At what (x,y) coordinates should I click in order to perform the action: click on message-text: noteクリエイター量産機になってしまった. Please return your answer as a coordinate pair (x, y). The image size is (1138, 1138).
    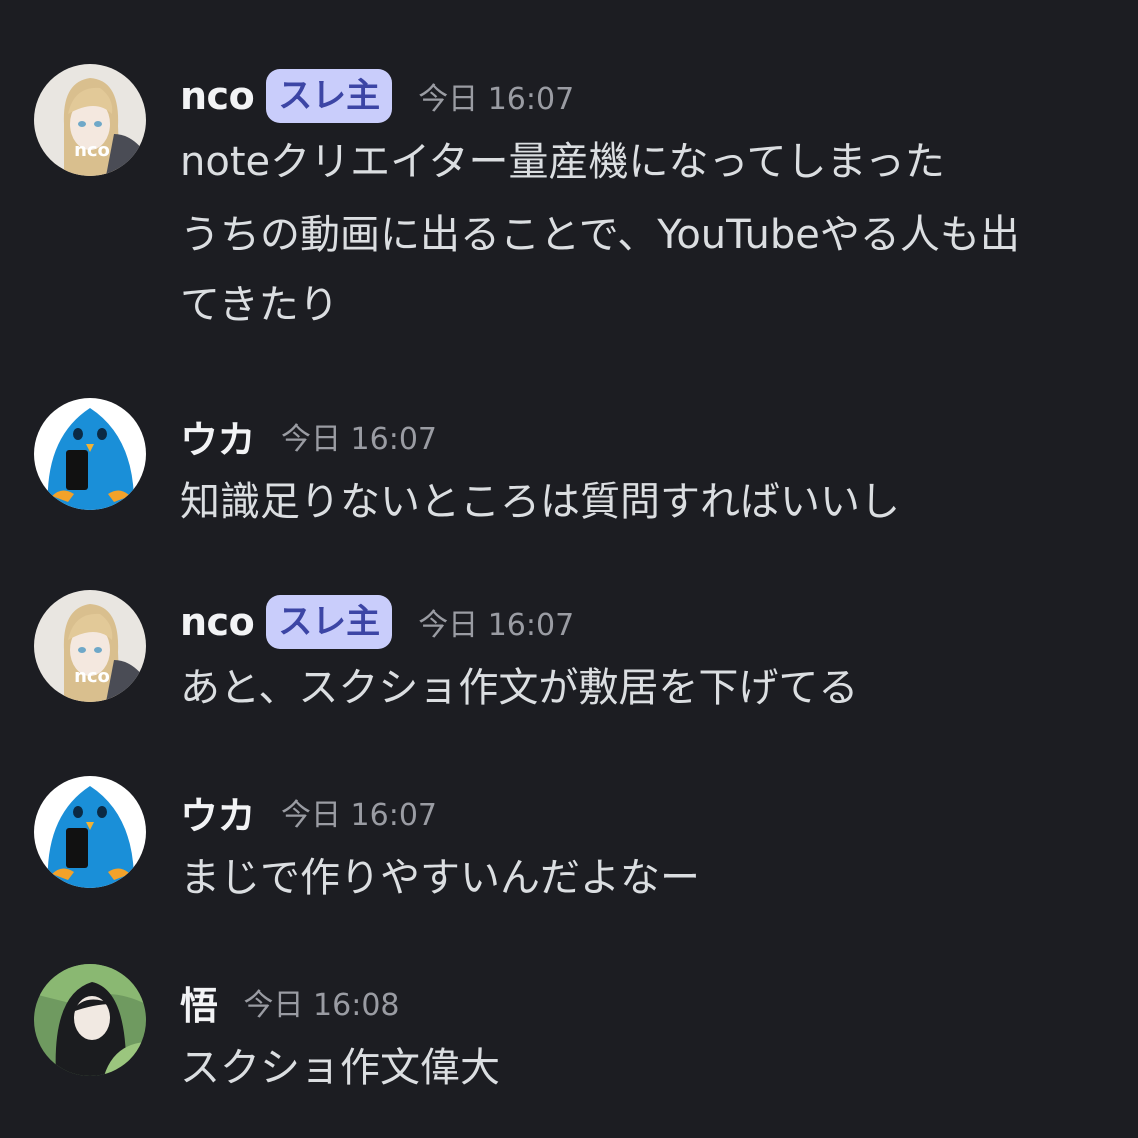
    Looking at the image, I should click on (562, 162).